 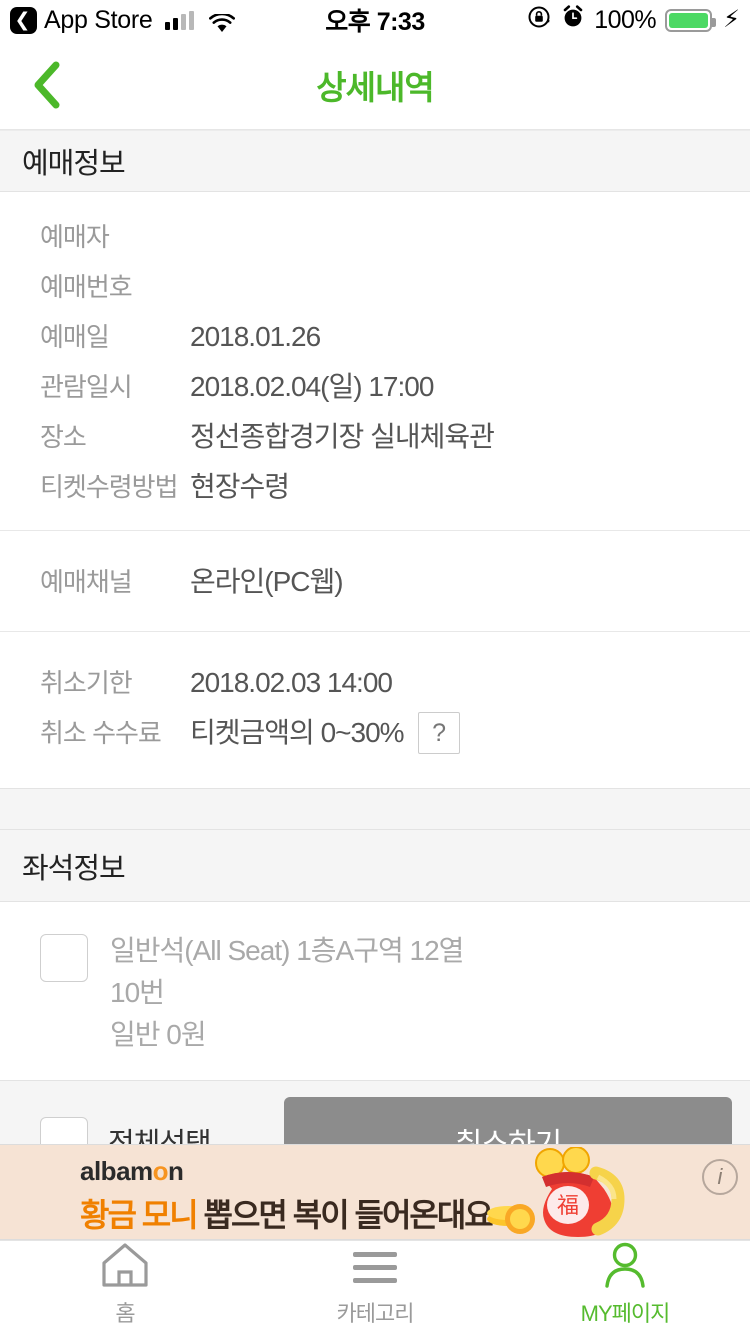 I want to click on seat-info-panel: 일반석(All Seat) 1층A구역 12열 10번 일반 0원, so click(x=375, y=991).